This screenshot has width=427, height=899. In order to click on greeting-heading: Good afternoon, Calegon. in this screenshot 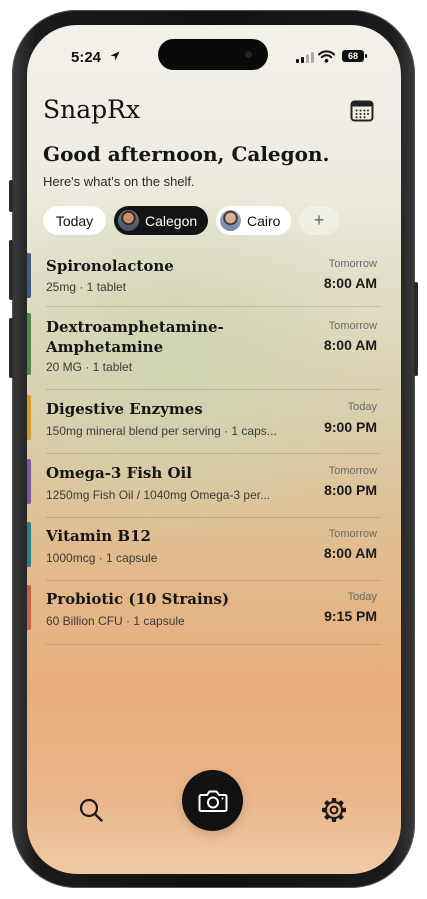, I will do `click(186, 154)`.